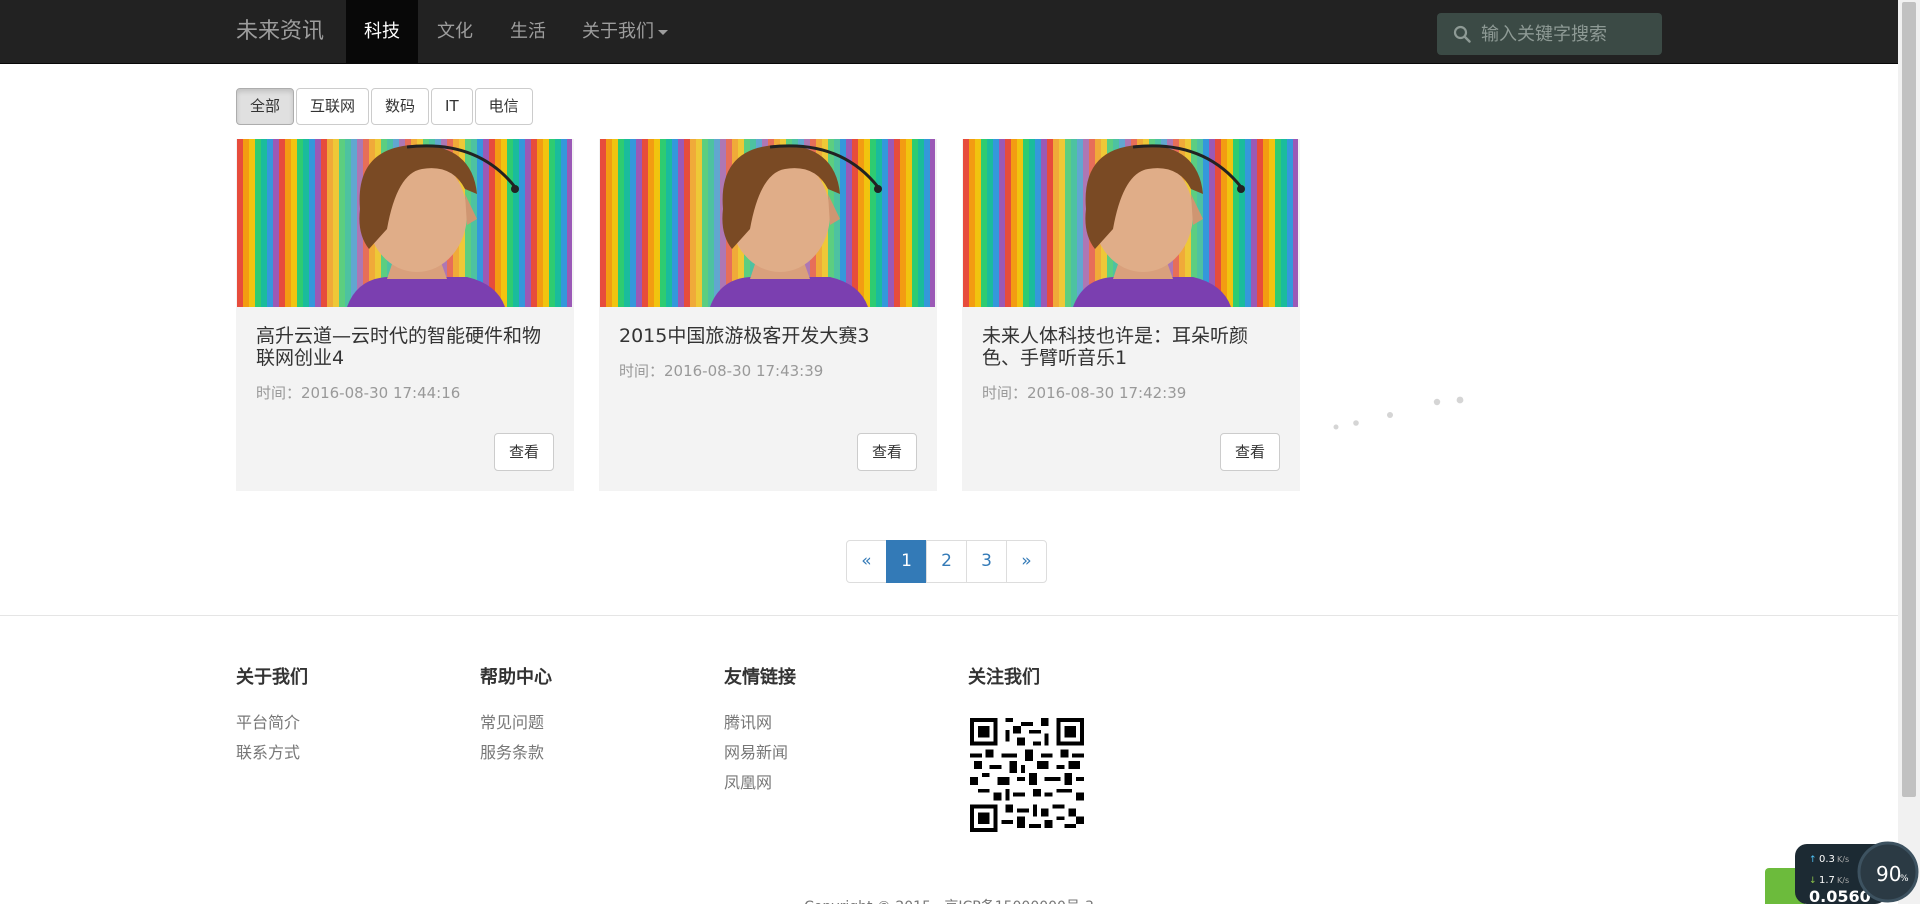  Describe the element at coordinates (333, 106) in the screenshot. I see `filter-internet: 互联网` at that location.